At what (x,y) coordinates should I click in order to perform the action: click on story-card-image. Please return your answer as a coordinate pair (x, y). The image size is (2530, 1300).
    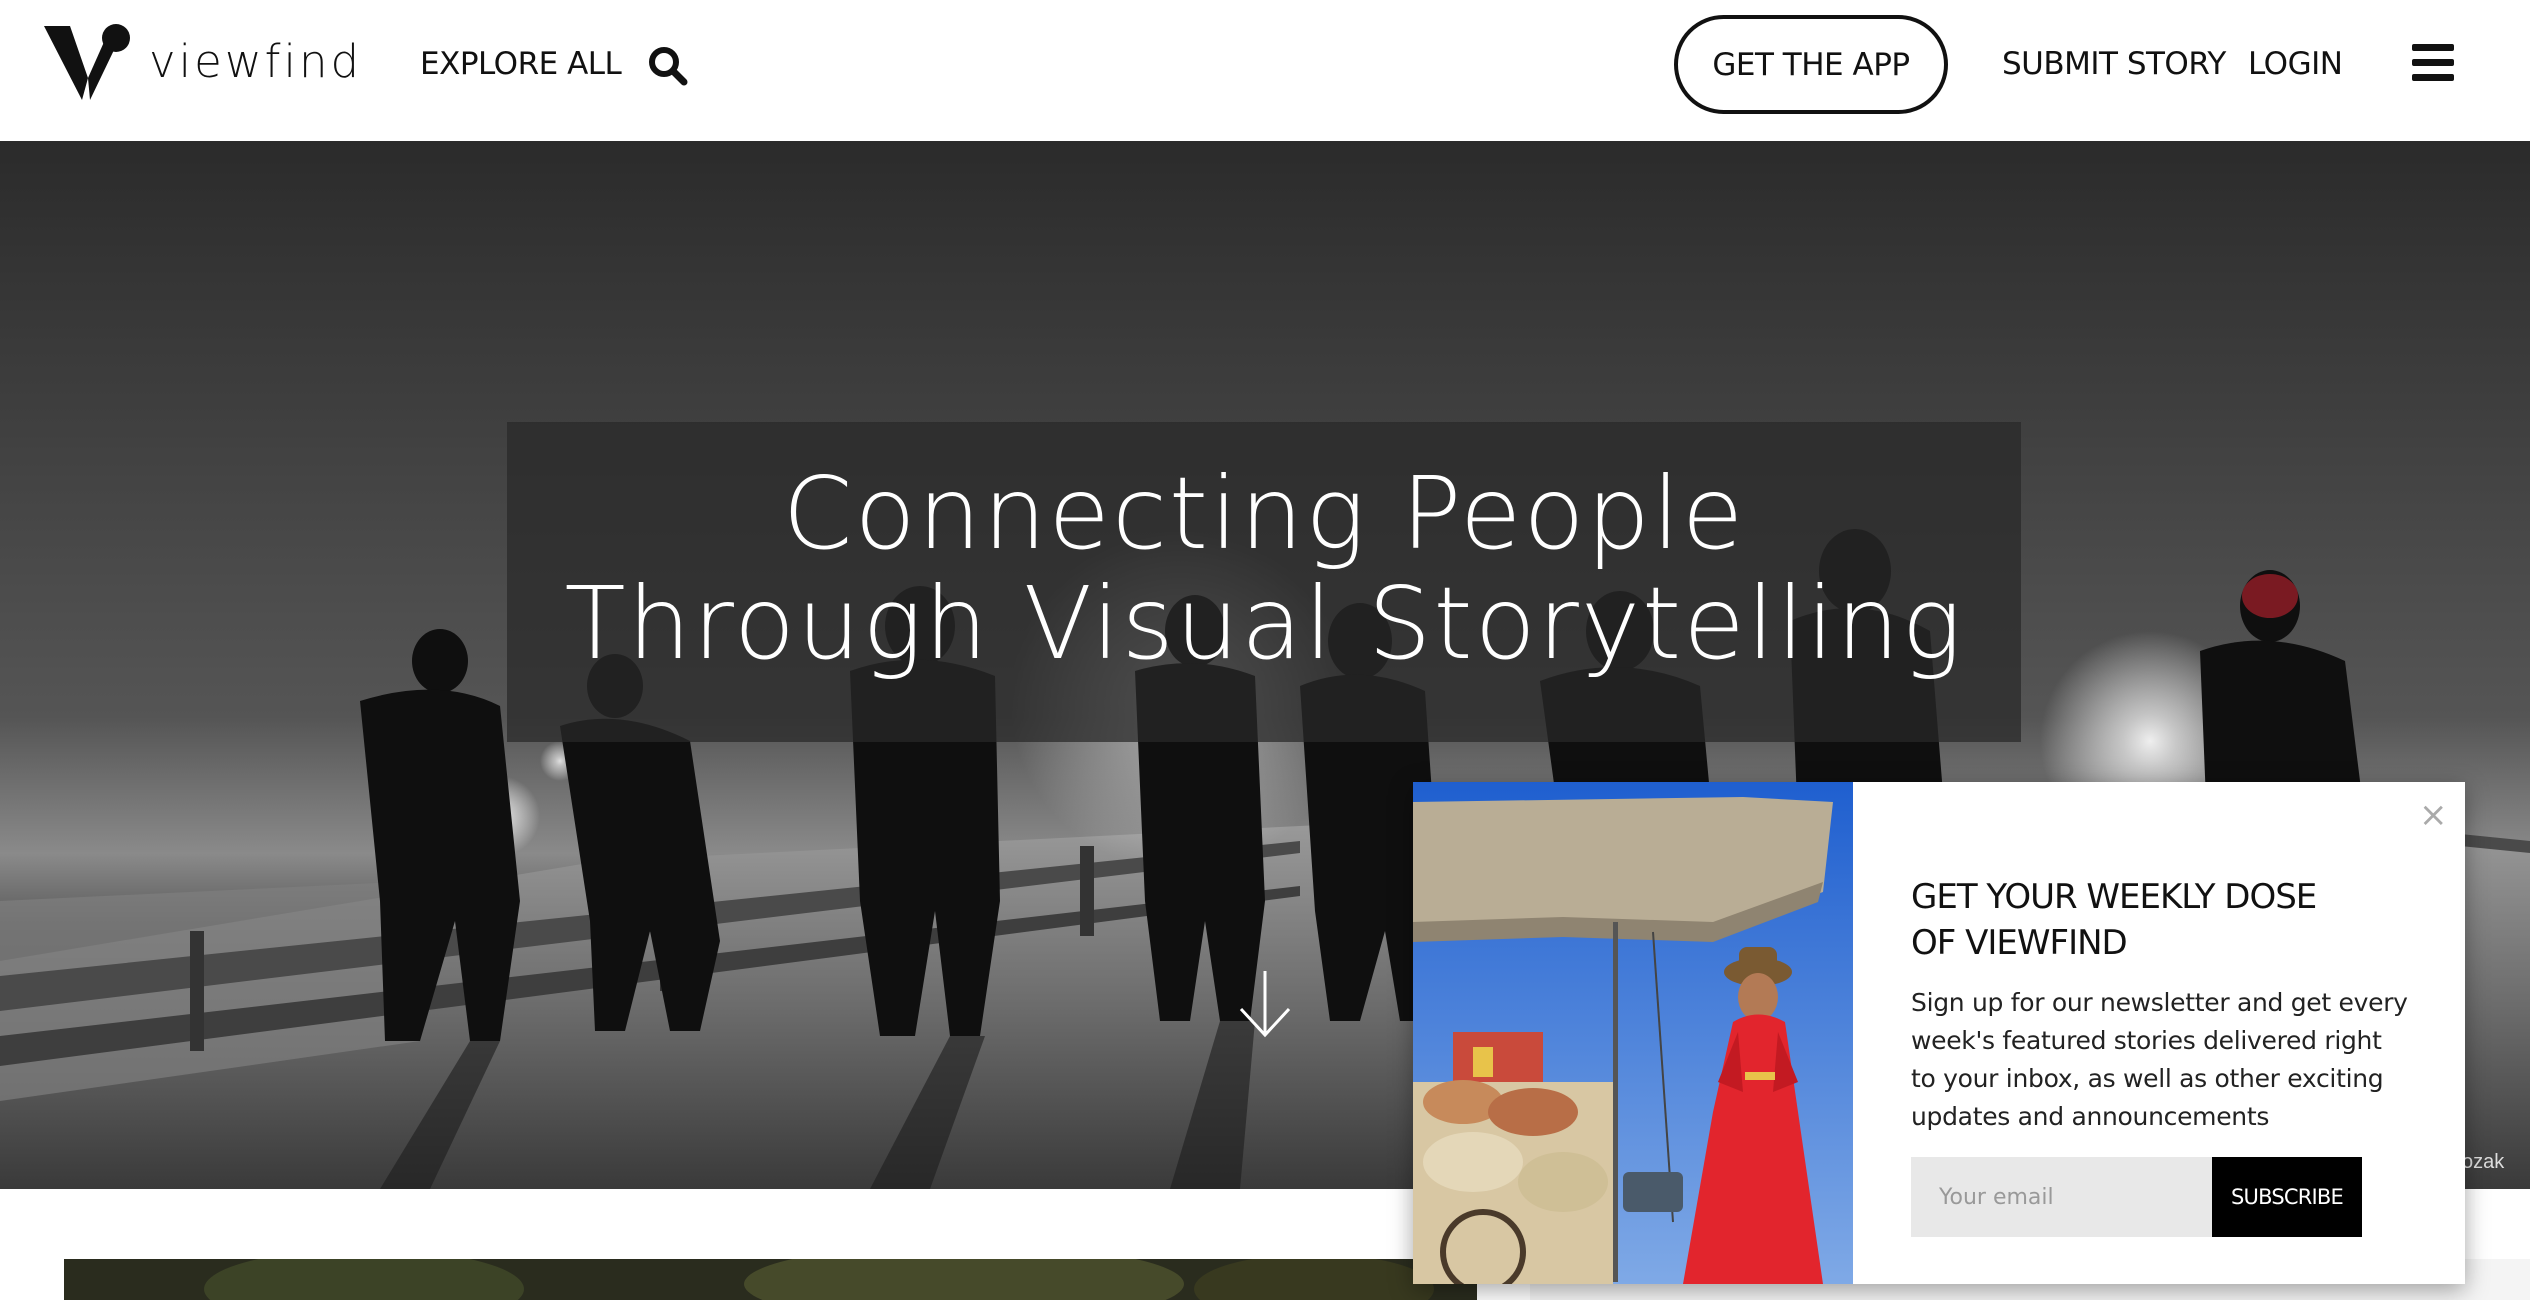
    Looking at the image, I should click on (770, 1279).